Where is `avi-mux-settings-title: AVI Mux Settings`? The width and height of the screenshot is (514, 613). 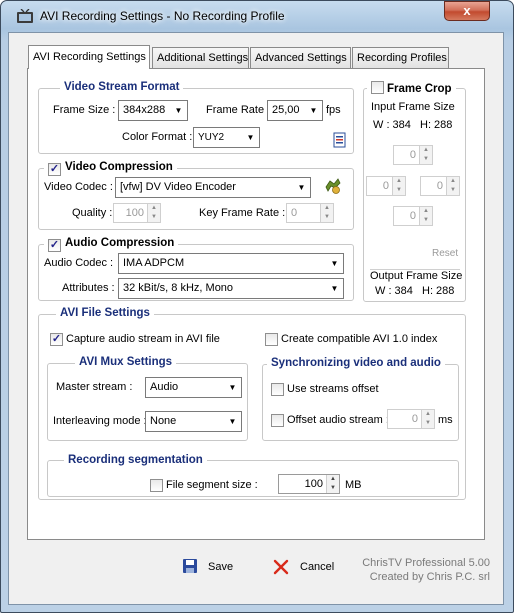
avi-mux-settings-title: AVI Mux Settings is located at coordinates (126, 362).